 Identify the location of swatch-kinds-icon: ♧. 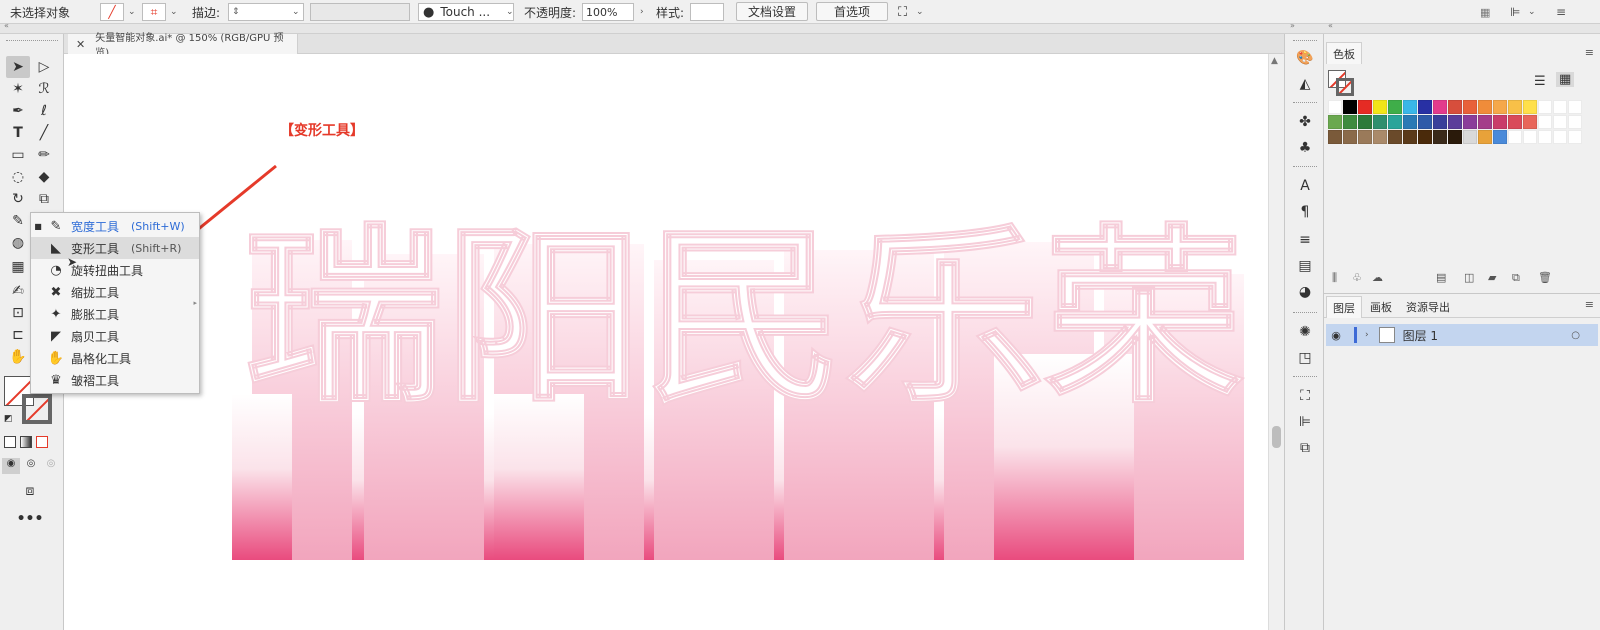
(1357, 277).